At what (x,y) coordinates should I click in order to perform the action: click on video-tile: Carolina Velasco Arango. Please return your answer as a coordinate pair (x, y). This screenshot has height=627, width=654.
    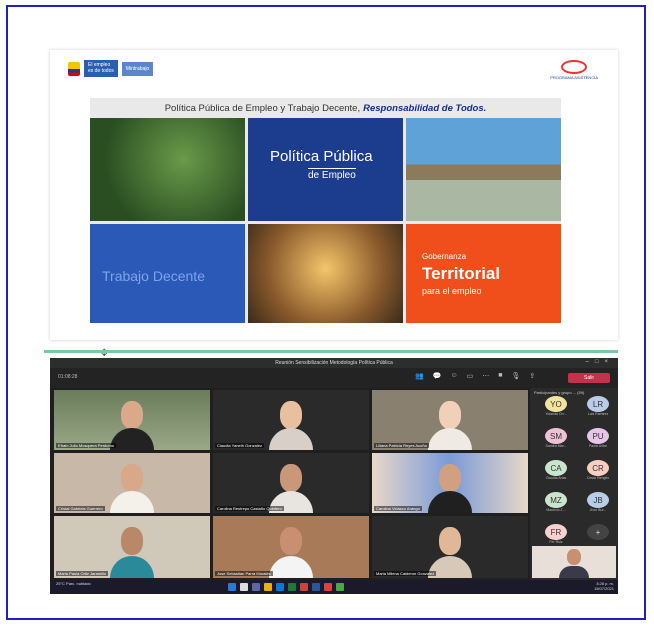
    Looking at the image, I should click on (450, 483).